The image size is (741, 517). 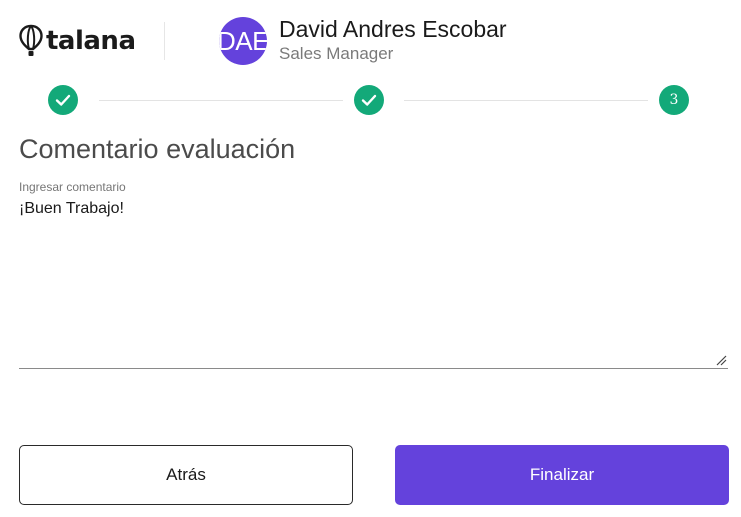 I want to click on logo-text: talana, so click(x=91, y=41).